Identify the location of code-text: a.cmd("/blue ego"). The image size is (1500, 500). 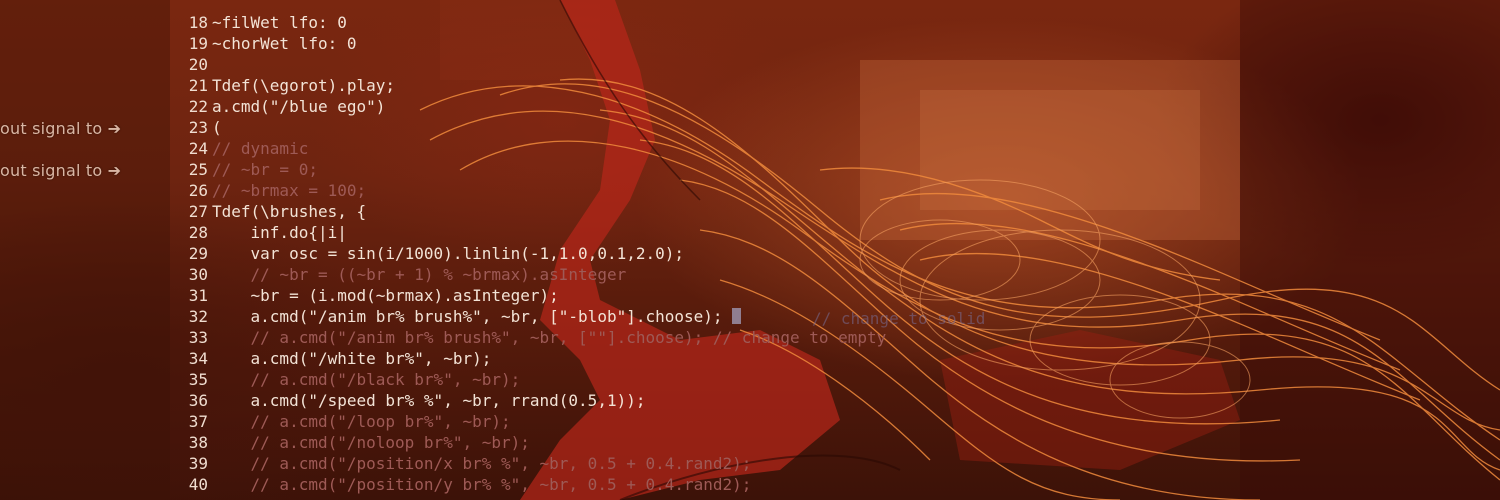
(298, 106).